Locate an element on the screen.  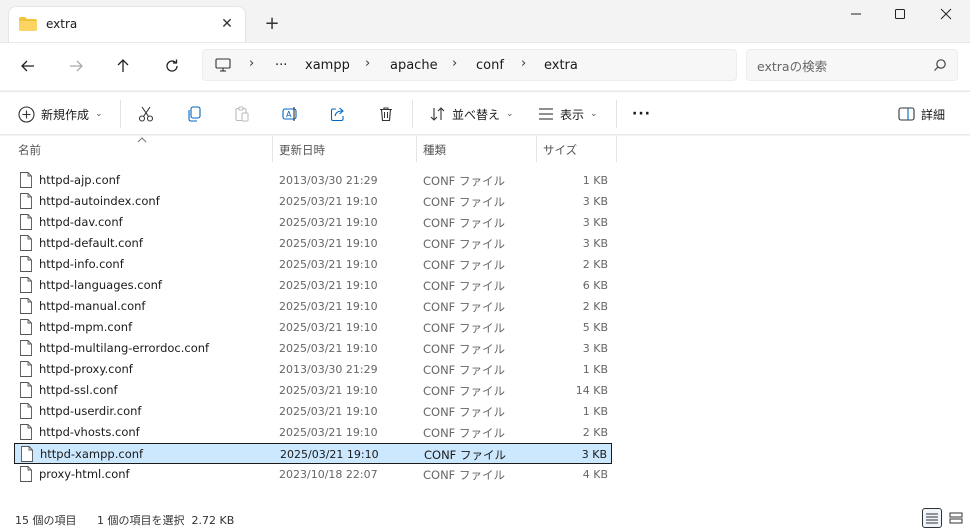
file-name: httpd-dav.conf is located at coordinates (81, 222).